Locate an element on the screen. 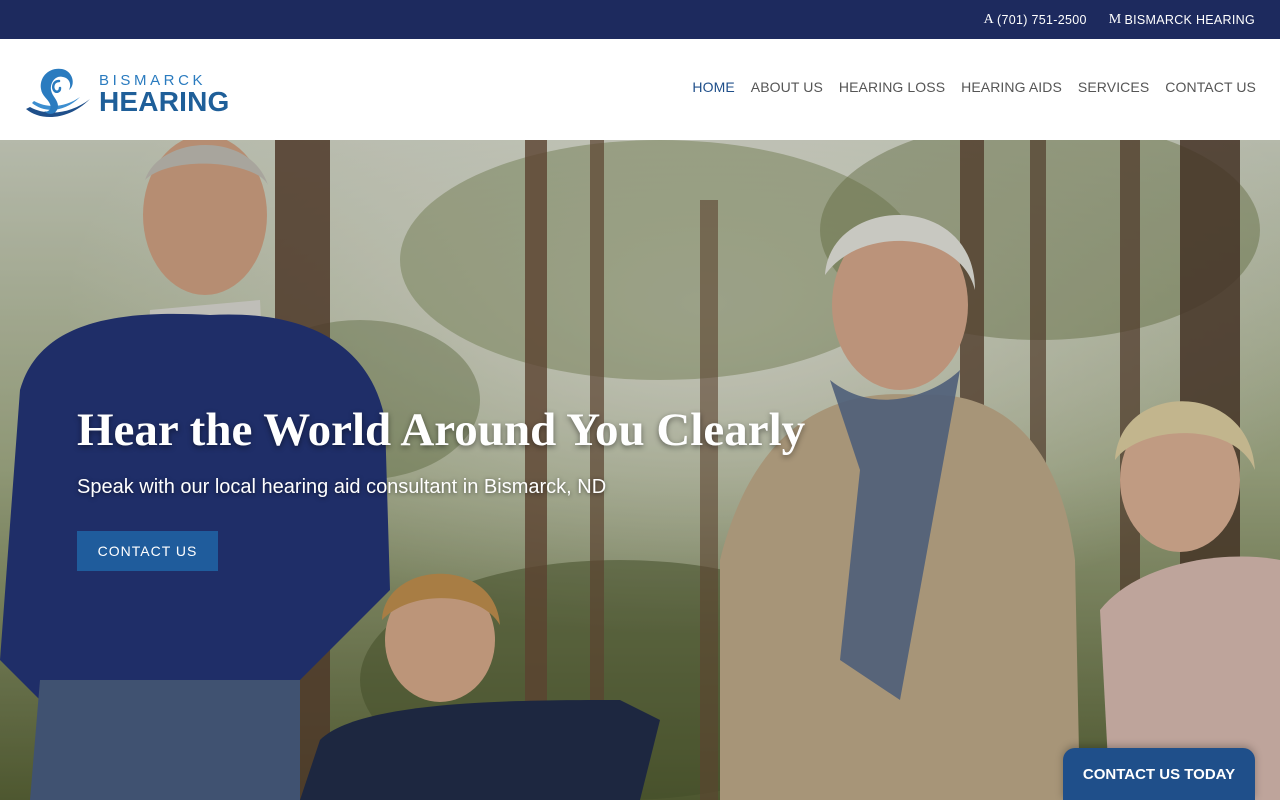  hero-title: Hear the World Around You Clearly is located at coordinates (441, 430).